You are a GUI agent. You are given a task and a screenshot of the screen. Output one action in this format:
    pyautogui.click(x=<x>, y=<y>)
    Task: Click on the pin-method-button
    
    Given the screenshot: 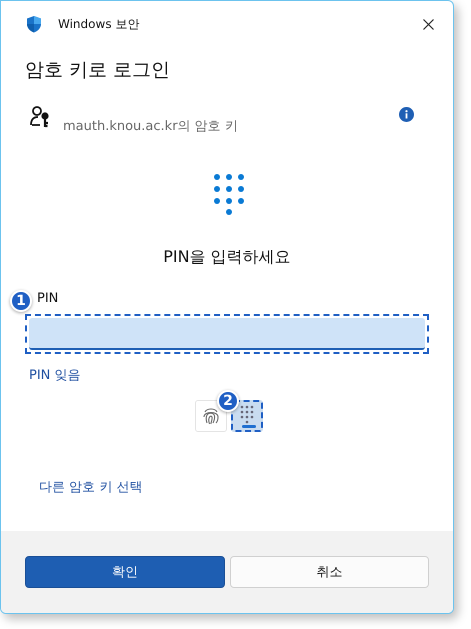 What is the action you would take?
    pyautogui.click(x=247, y=416)
    